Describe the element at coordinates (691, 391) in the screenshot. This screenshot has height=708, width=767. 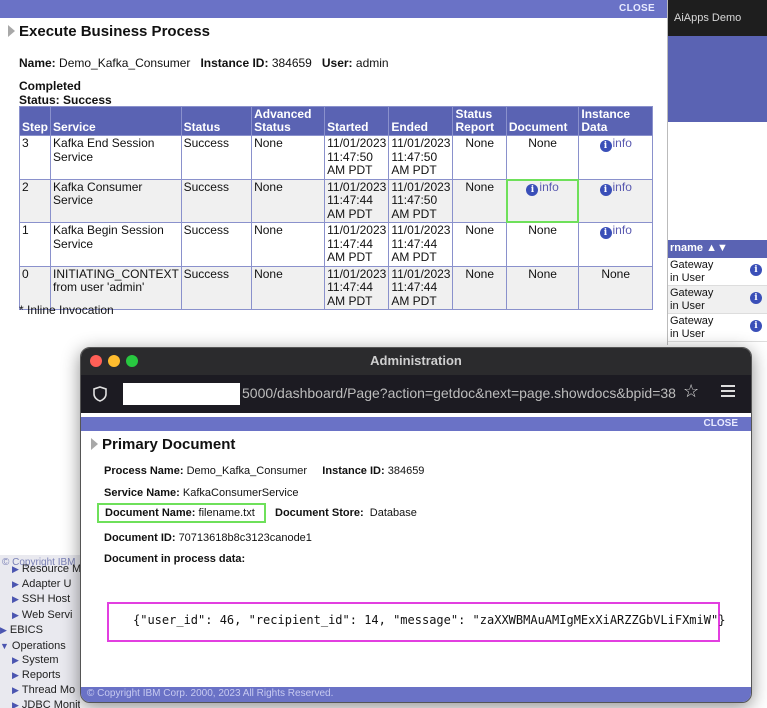
I see `bookmark-star-icon: ☆` at that location.